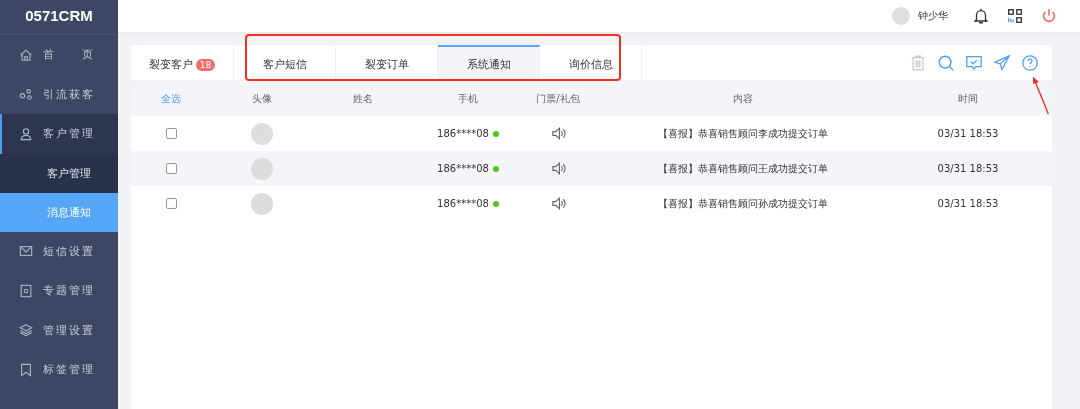  Describe the element at coordinates (59, 291) in the screenshot. I see `sidebar-item: 专题管理` at that location.